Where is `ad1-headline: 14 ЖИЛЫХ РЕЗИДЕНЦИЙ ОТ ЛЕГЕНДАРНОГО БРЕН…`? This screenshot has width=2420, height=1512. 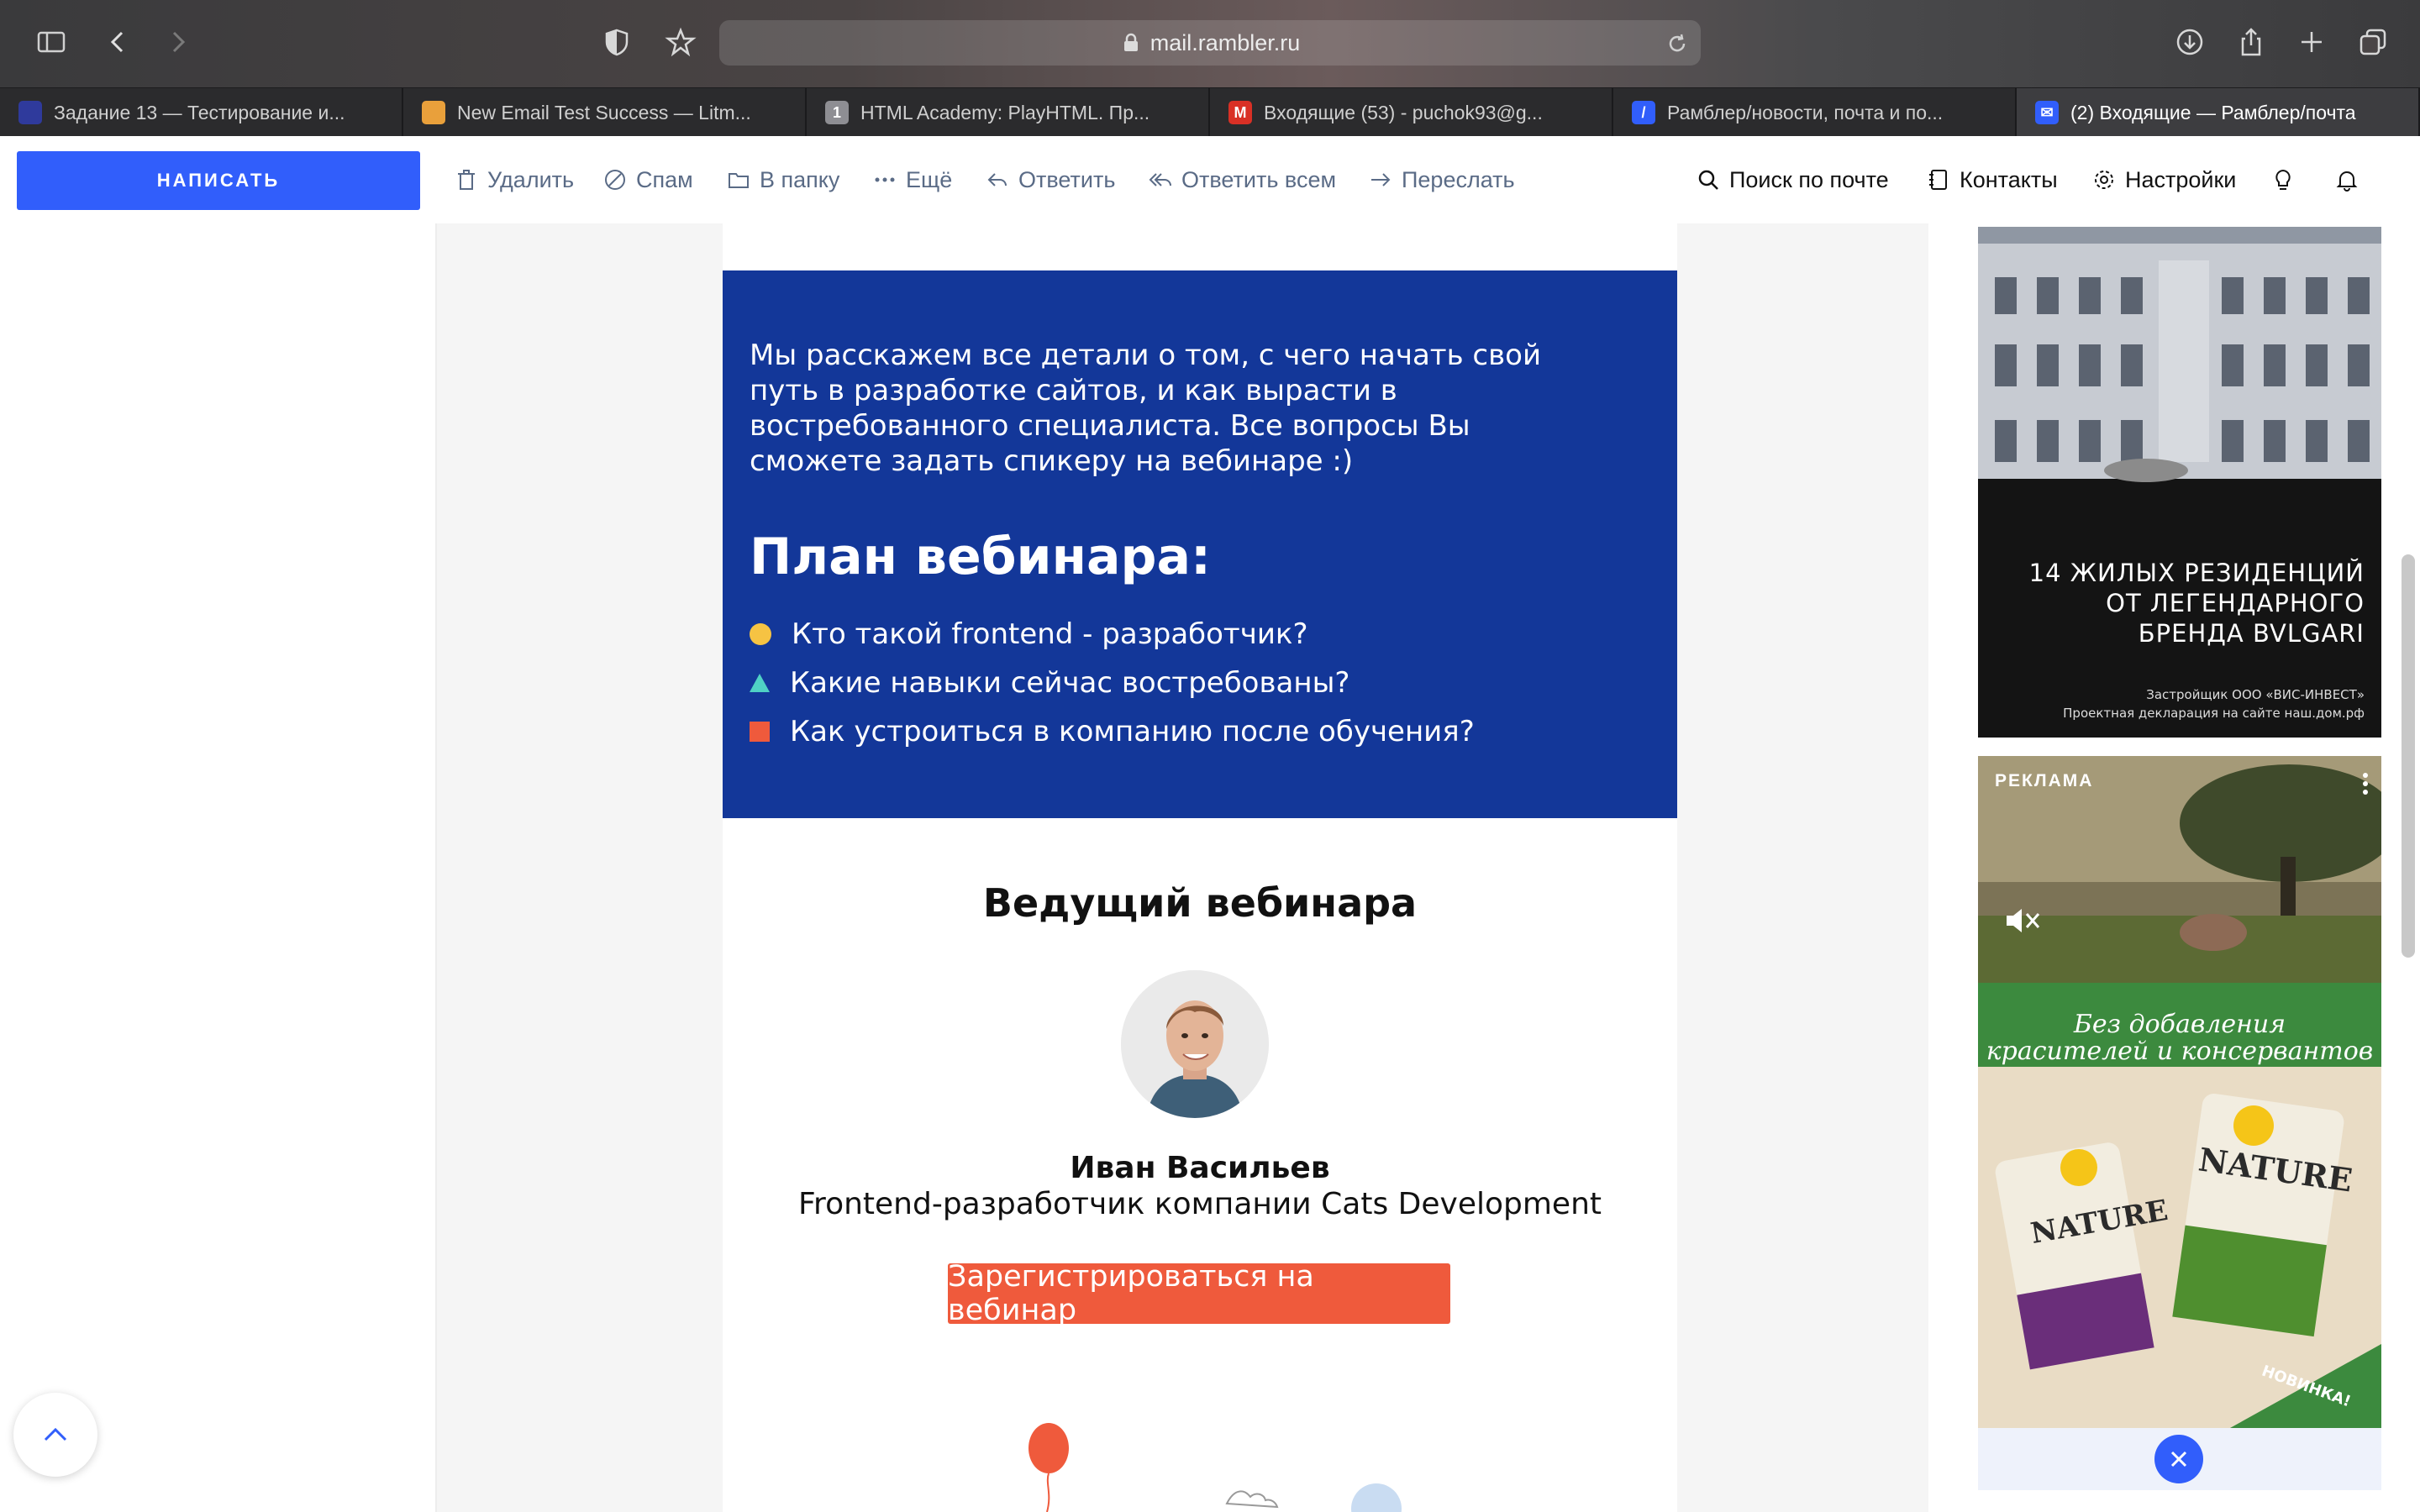
ad1-headline: 14 ЖИЛЫХ РЕЗИДЕНЦИЙ ОТ ЛЕГЕНДАРНОГО БРЕН… is located at coordinates (2171, 603).